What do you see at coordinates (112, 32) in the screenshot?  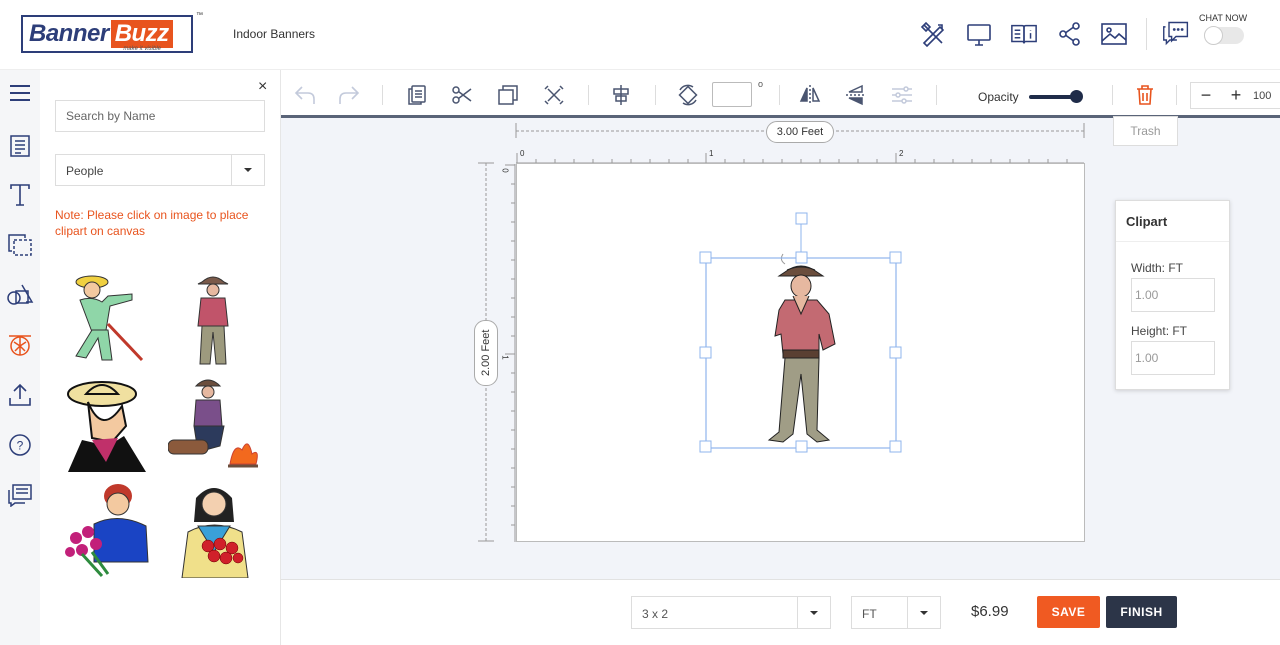 I see `bannerbuzz-logo: Banner Buzz make it visible ™` at bounding box center [112, 32].